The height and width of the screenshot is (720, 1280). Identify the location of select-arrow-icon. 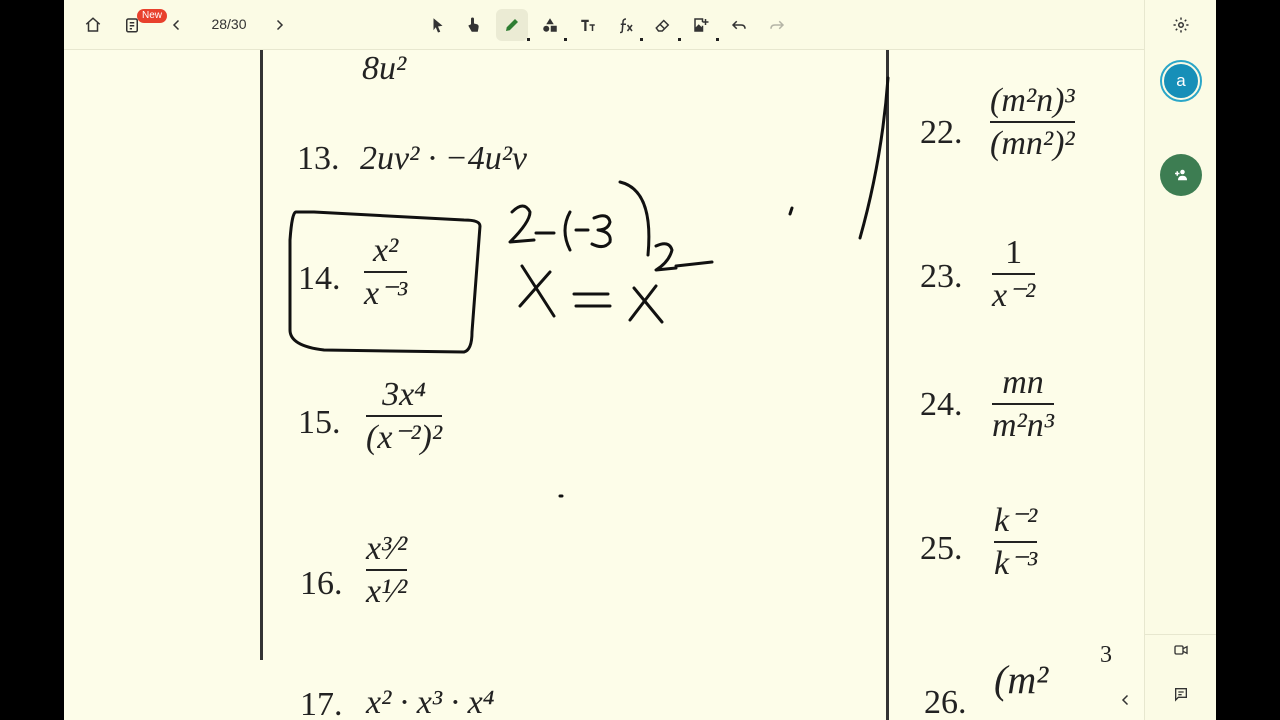
(438, 25).